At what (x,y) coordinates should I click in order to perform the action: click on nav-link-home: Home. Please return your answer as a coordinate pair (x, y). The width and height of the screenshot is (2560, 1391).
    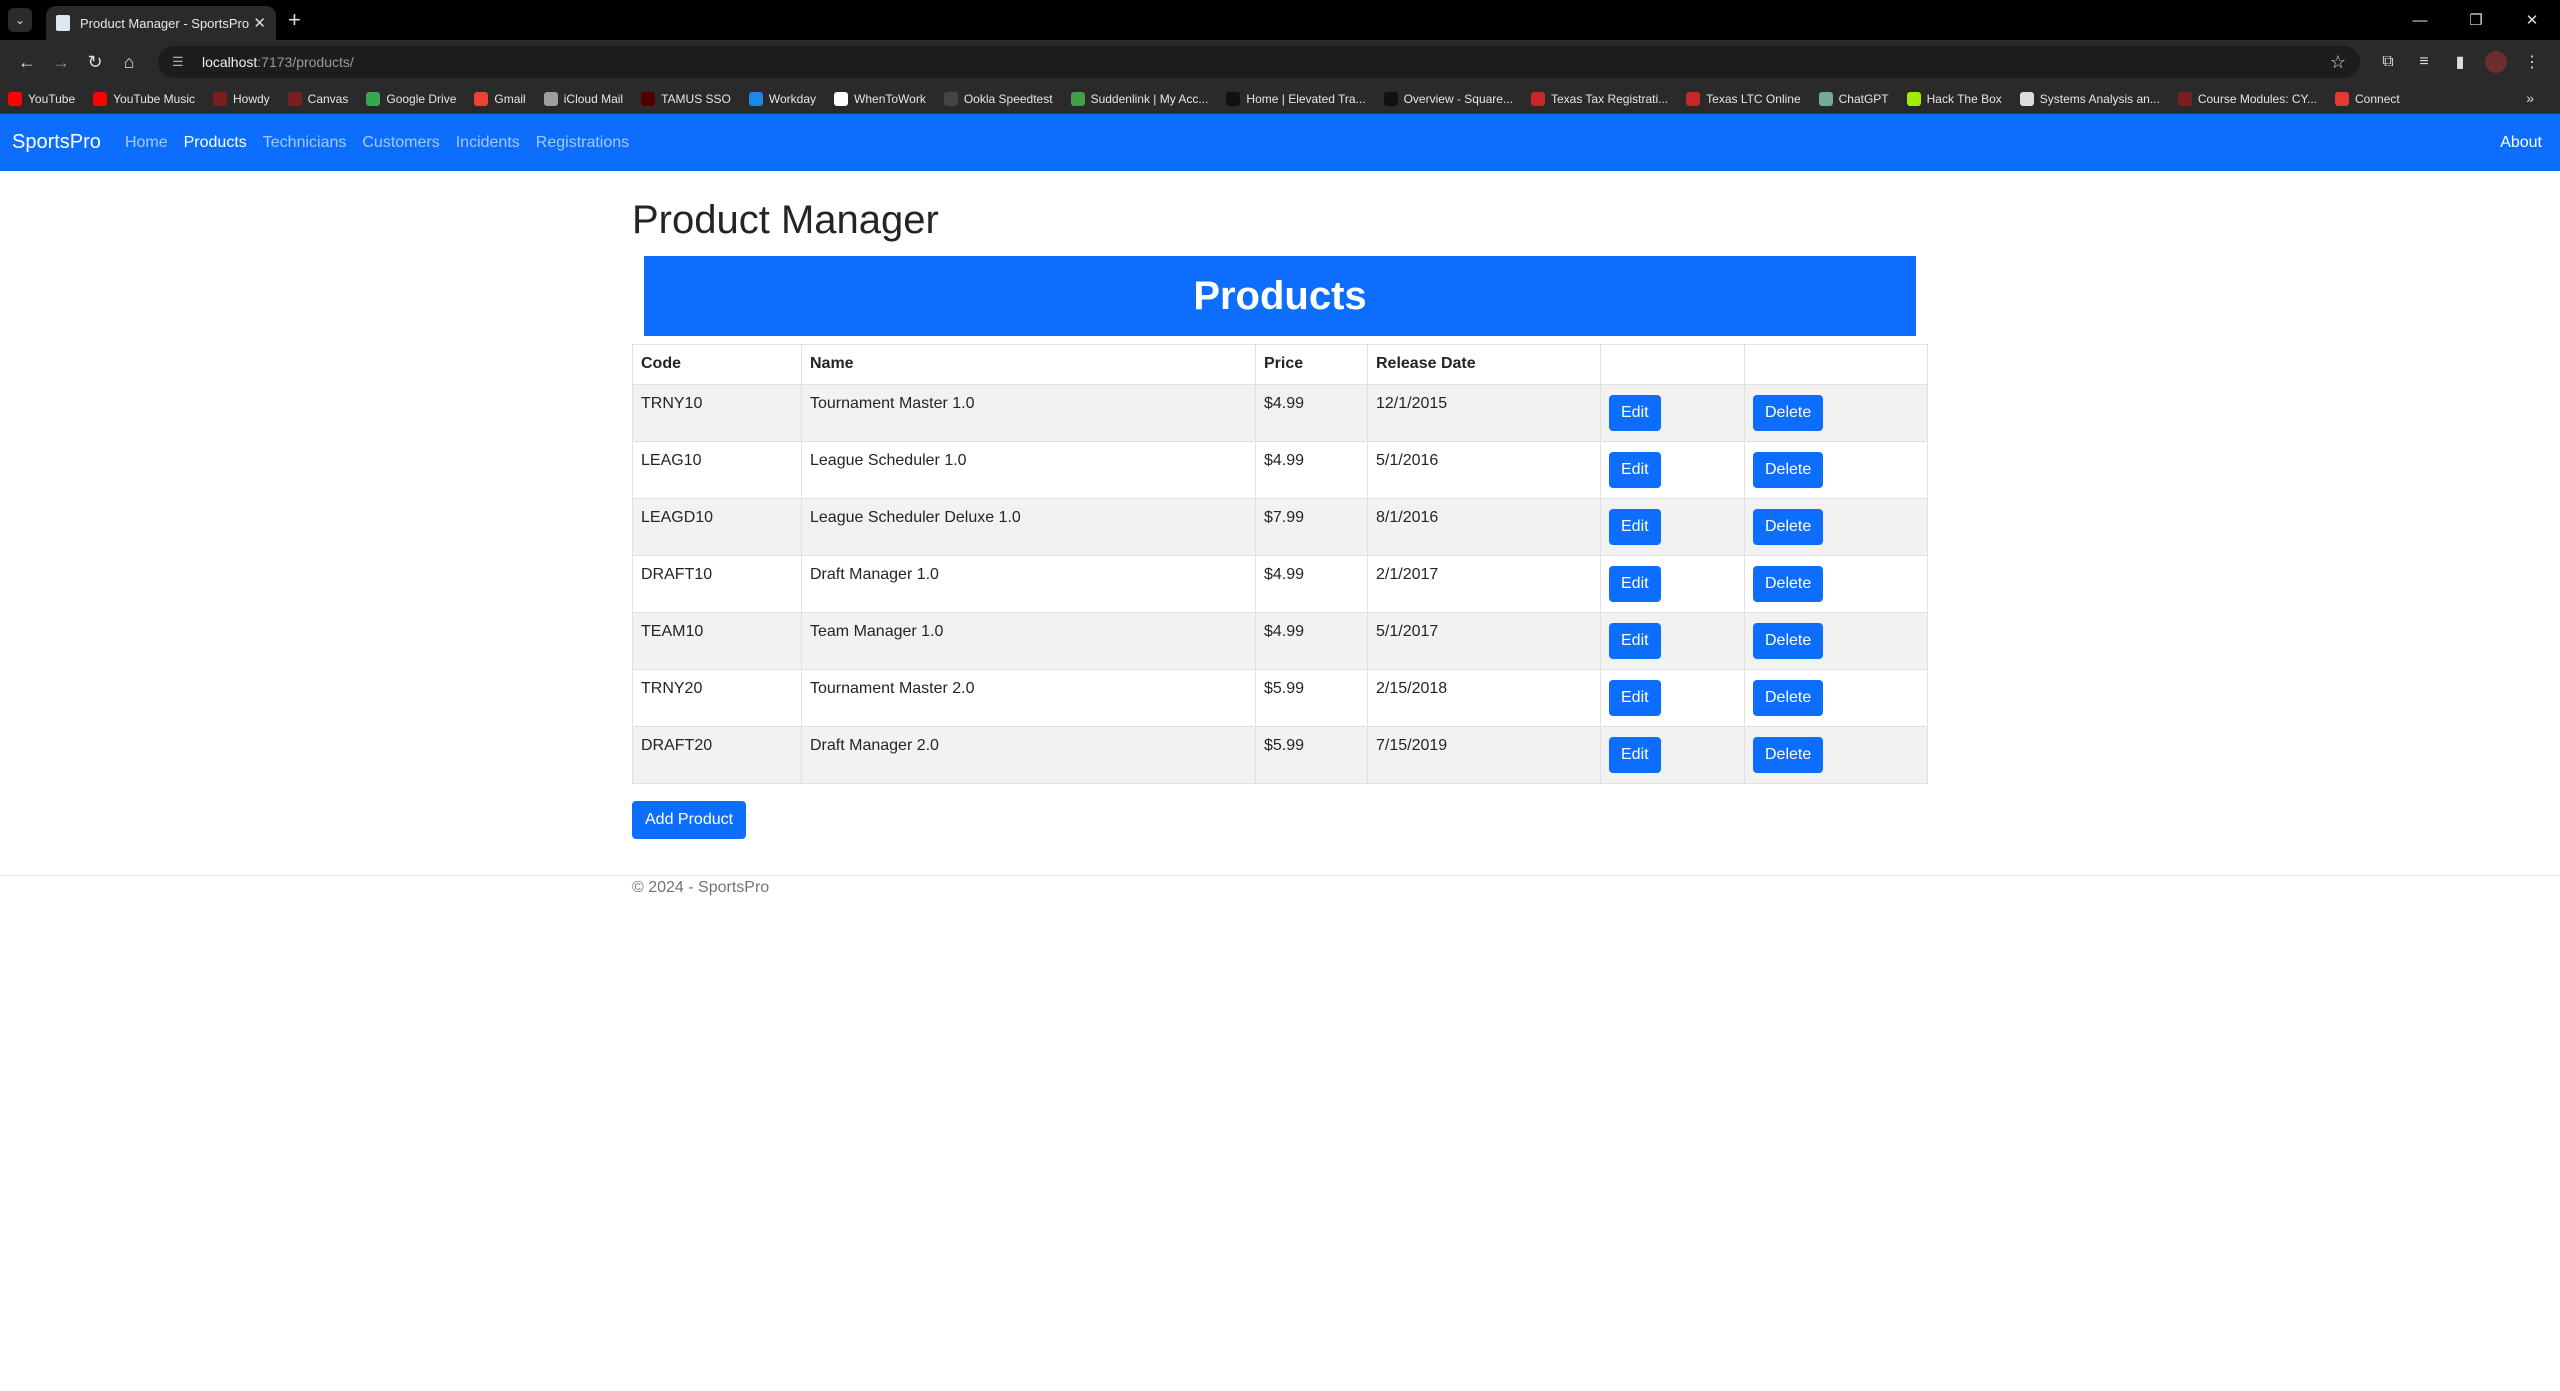
    Looking at the image, I should click on (146, 143).